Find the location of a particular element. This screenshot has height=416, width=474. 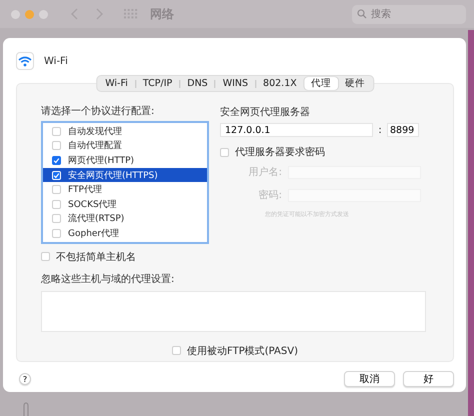

host-field: 127.0.0.1 is located at coordinates (296, 130).